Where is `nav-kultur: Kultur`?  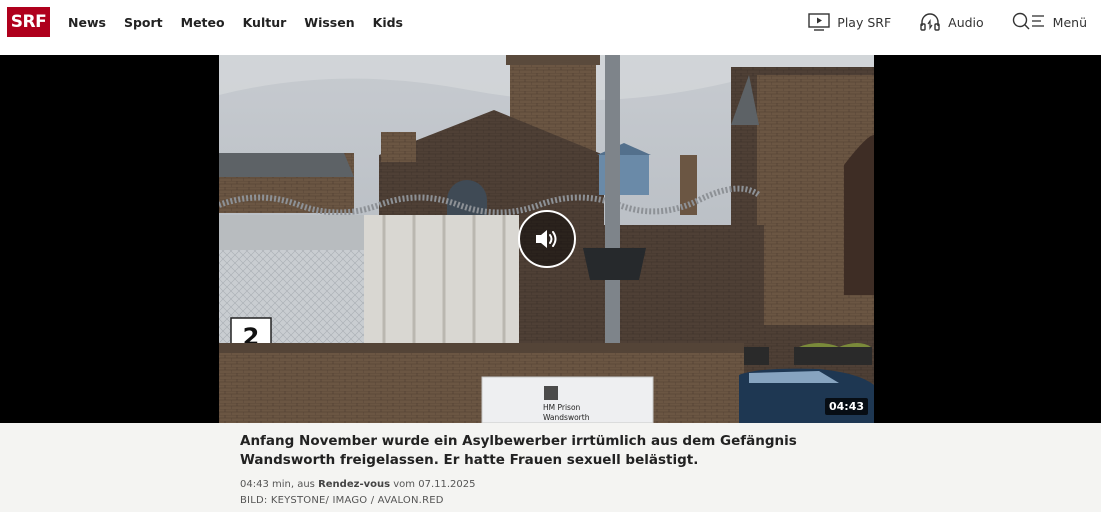 nav-kultur: Kultur is located at coordinates (265, 22).